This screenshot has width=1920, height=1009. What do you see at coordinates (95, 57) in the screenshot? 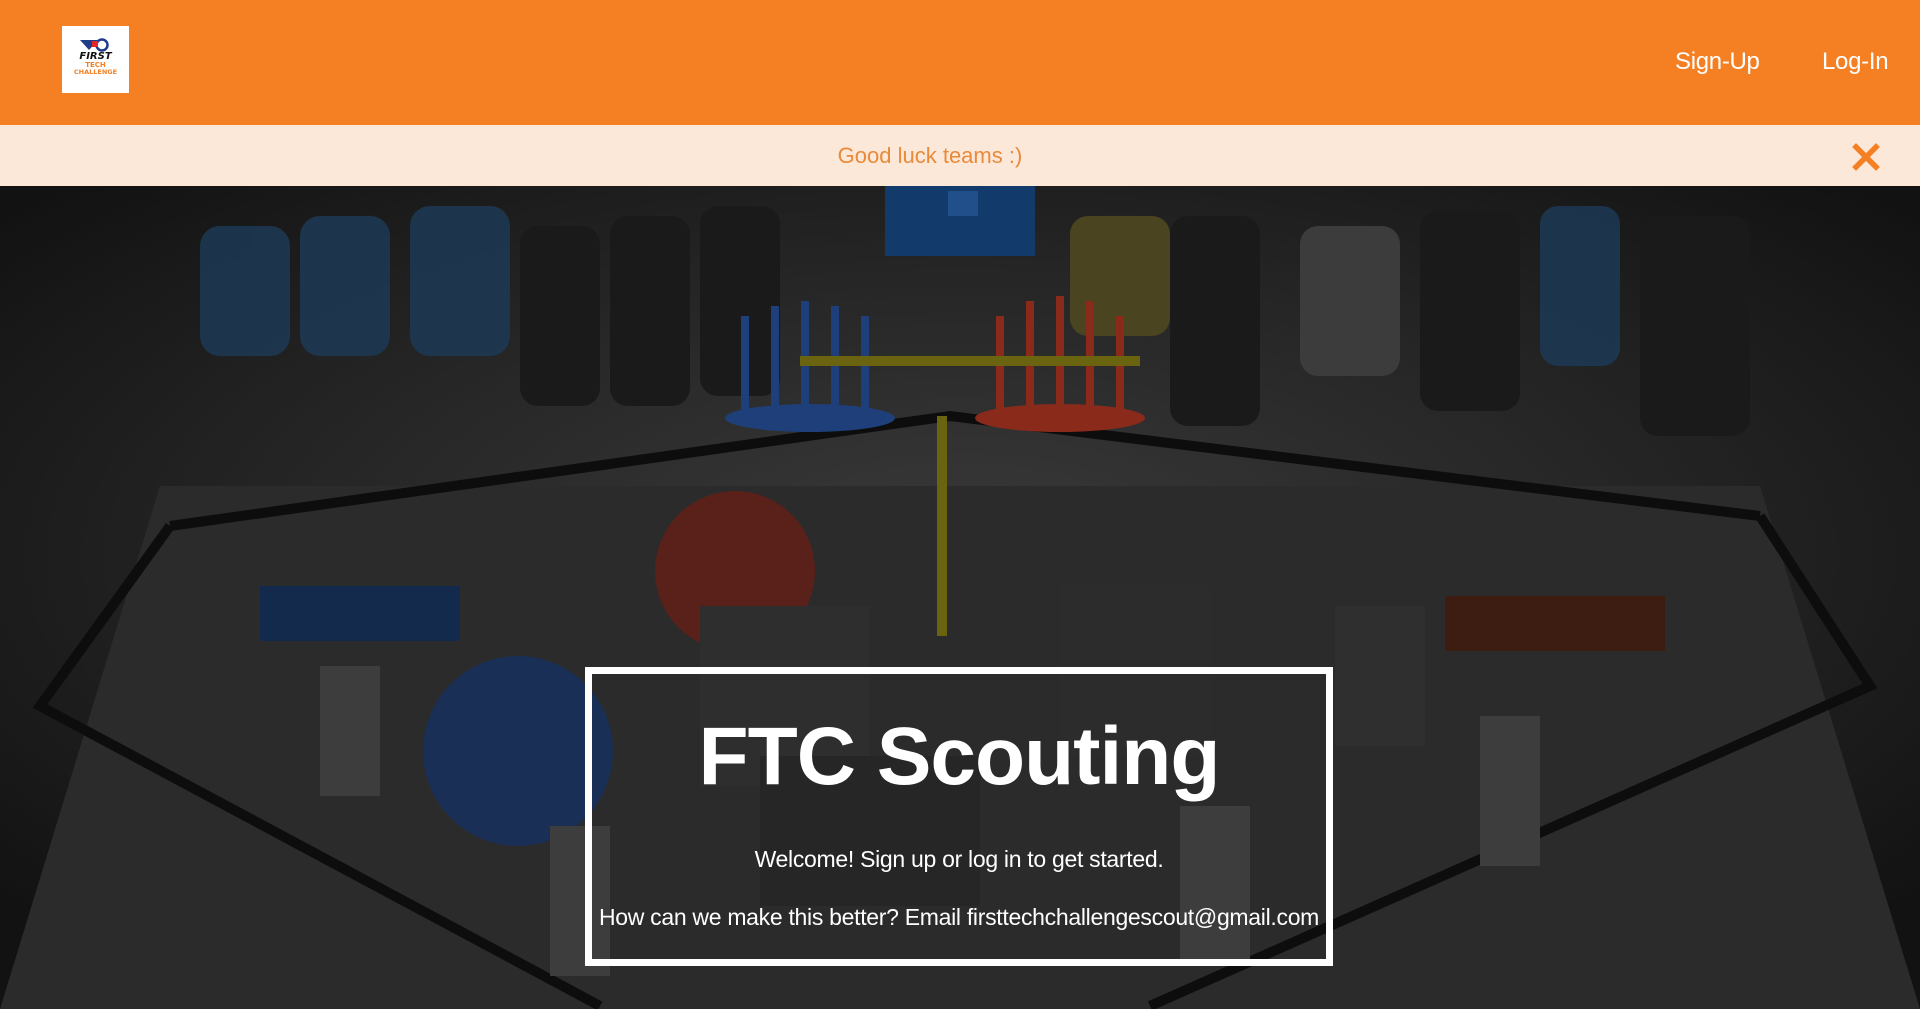
I see `ftc-logo-icon: FIRST TECH CHALLENGE` at bounding box center [95, 57].